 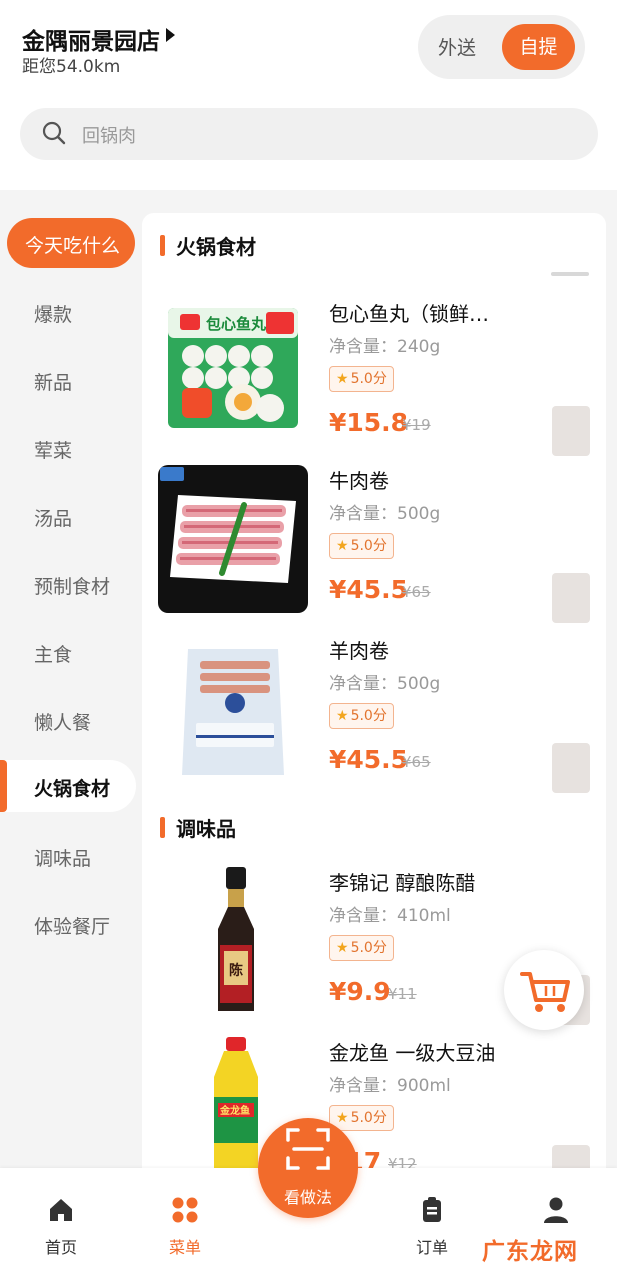 I want to click on order-mode-switch: 外送 自提, so click(x=501, y=47).